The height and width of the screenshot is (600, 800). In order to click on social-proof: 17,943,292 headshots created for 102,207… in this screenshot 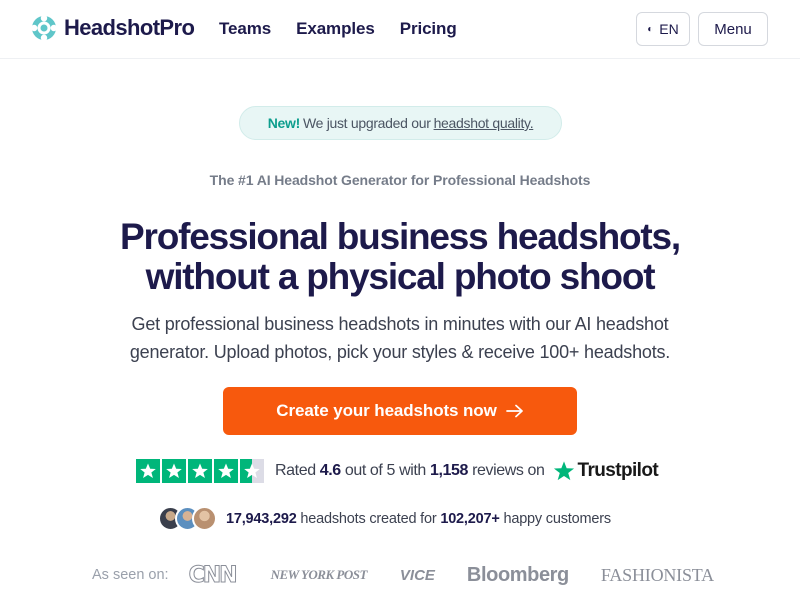, I will do `click(384, 518)`.